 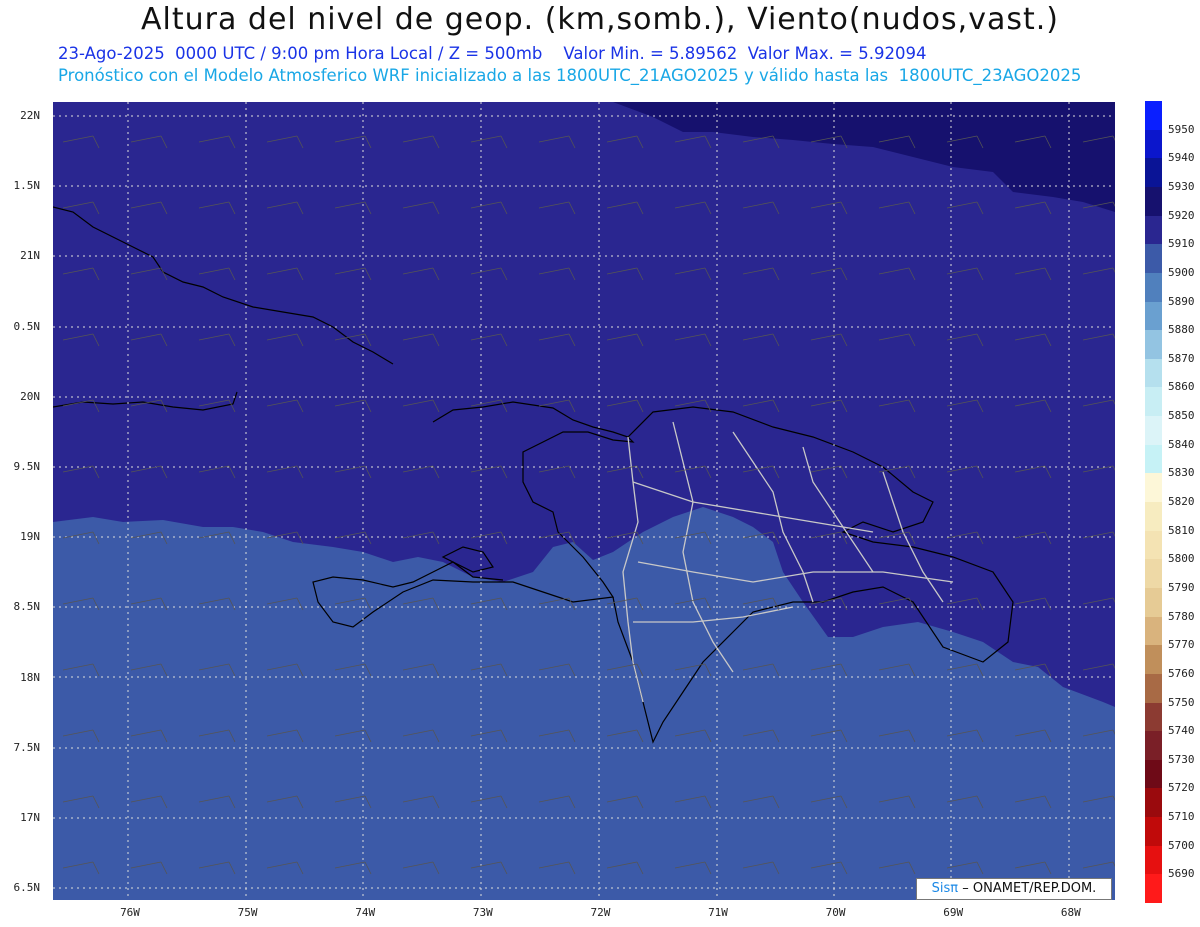 What do you see at coordinates (27, 747) in the screenshot?
I see `lat-label: 7.5N` at bounding box center [27, 747].